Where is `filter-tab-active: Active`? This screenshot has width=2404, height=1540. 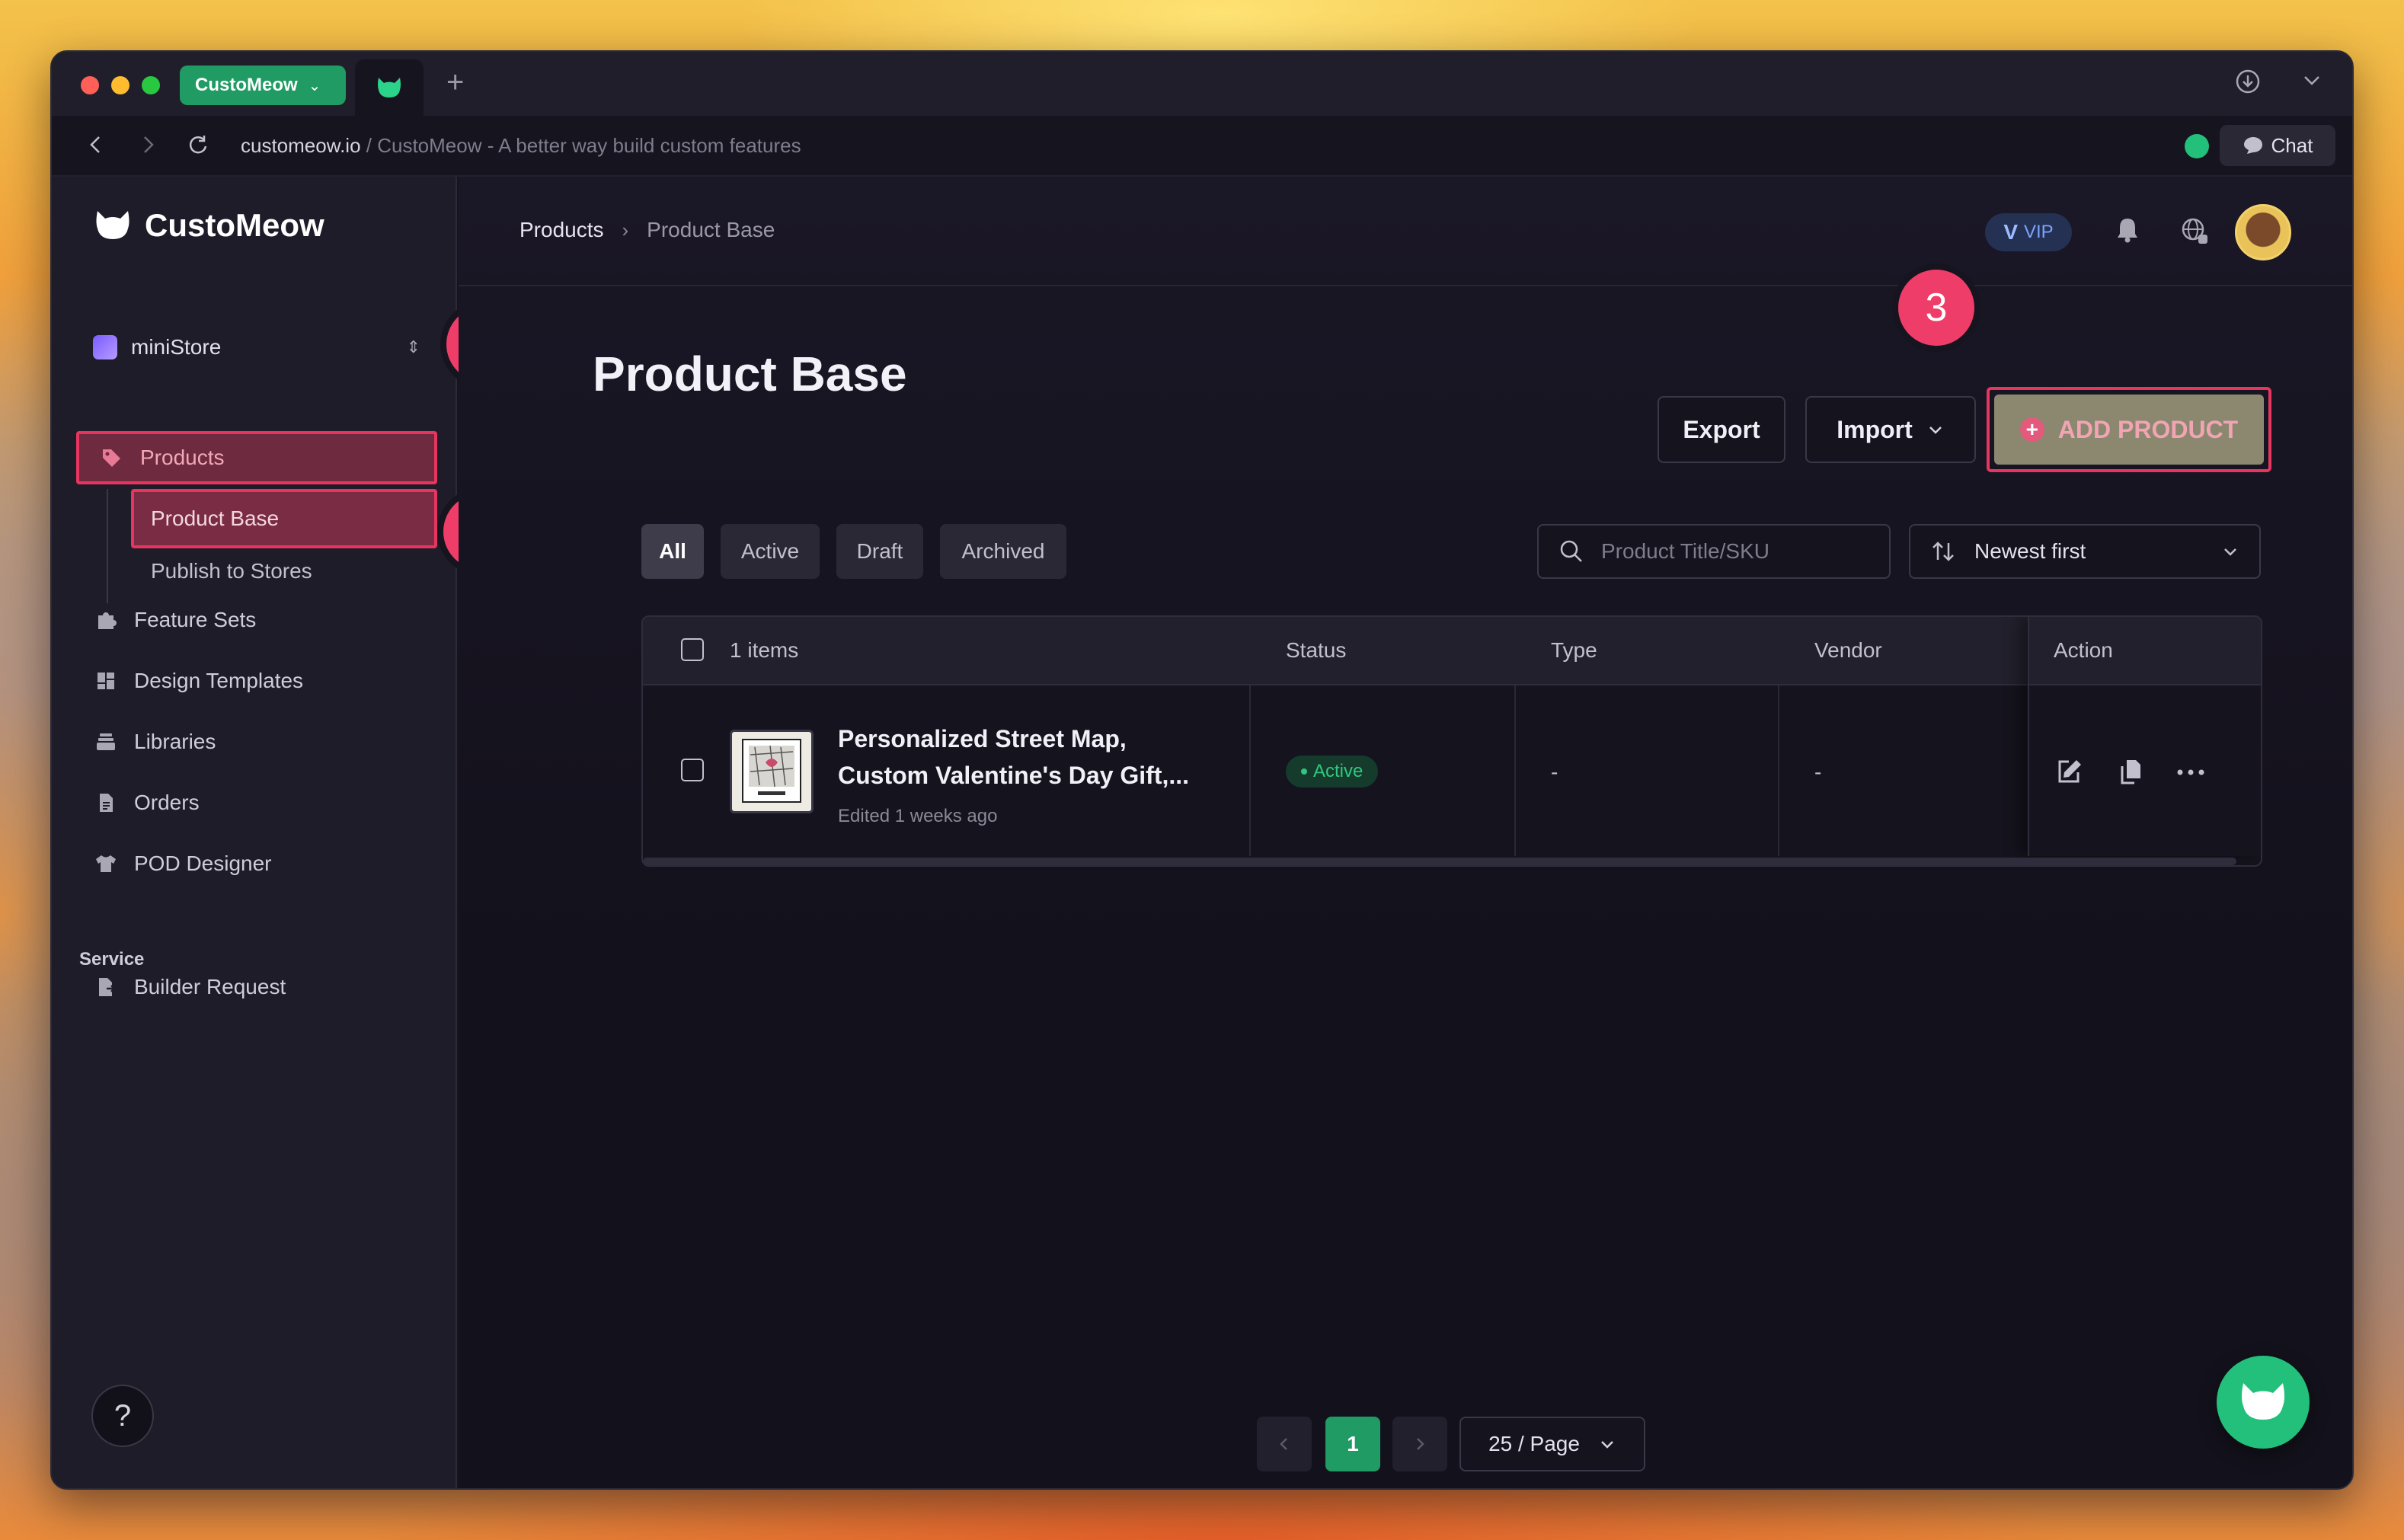 filter-tab-active: Active is located at coordinates (770, 551).